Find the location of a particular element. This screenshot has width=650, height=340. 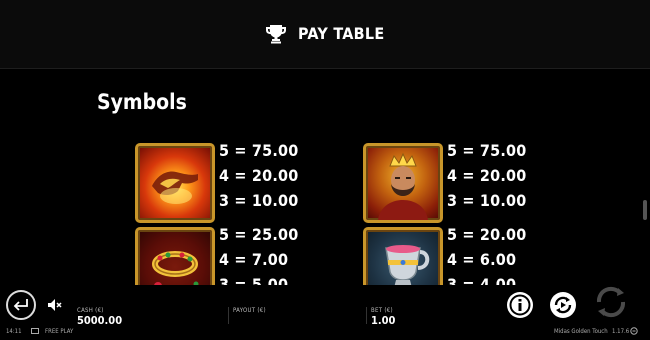

trophy-icon is located at coordinates (276, 33).